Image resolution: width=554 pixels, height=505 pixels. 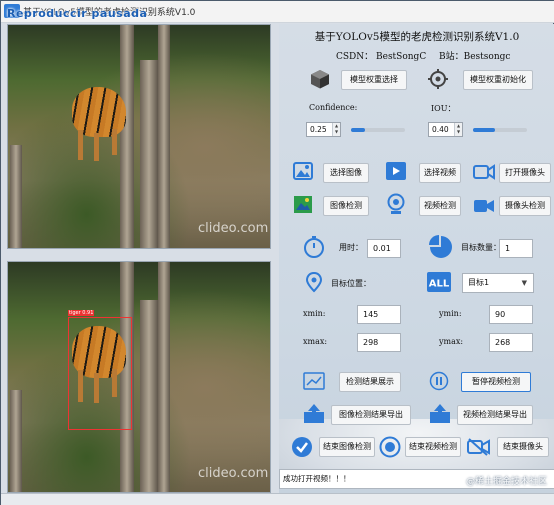 What do you see at coordinates (417, 37) in the screenshot?
I see `panel-title: 基于YOLOv5模型的老虎检测识别系统V1.0` at bounding box center [417, 37].